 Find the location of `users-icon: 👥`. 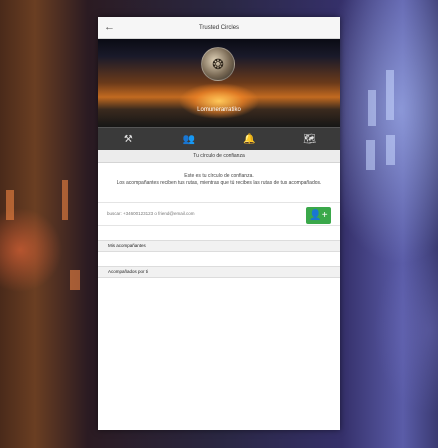

users-icon: 👥 is located at coordinates (188, 139).